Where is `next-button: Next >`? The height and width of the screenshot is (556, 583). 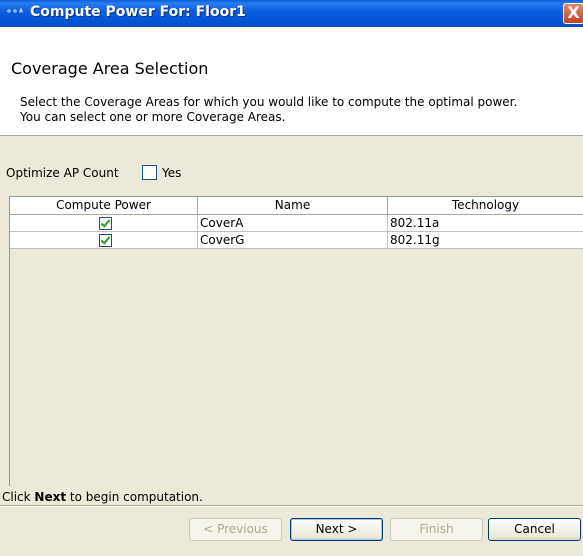 next-button: Next > is located at coordinates (336, 529).